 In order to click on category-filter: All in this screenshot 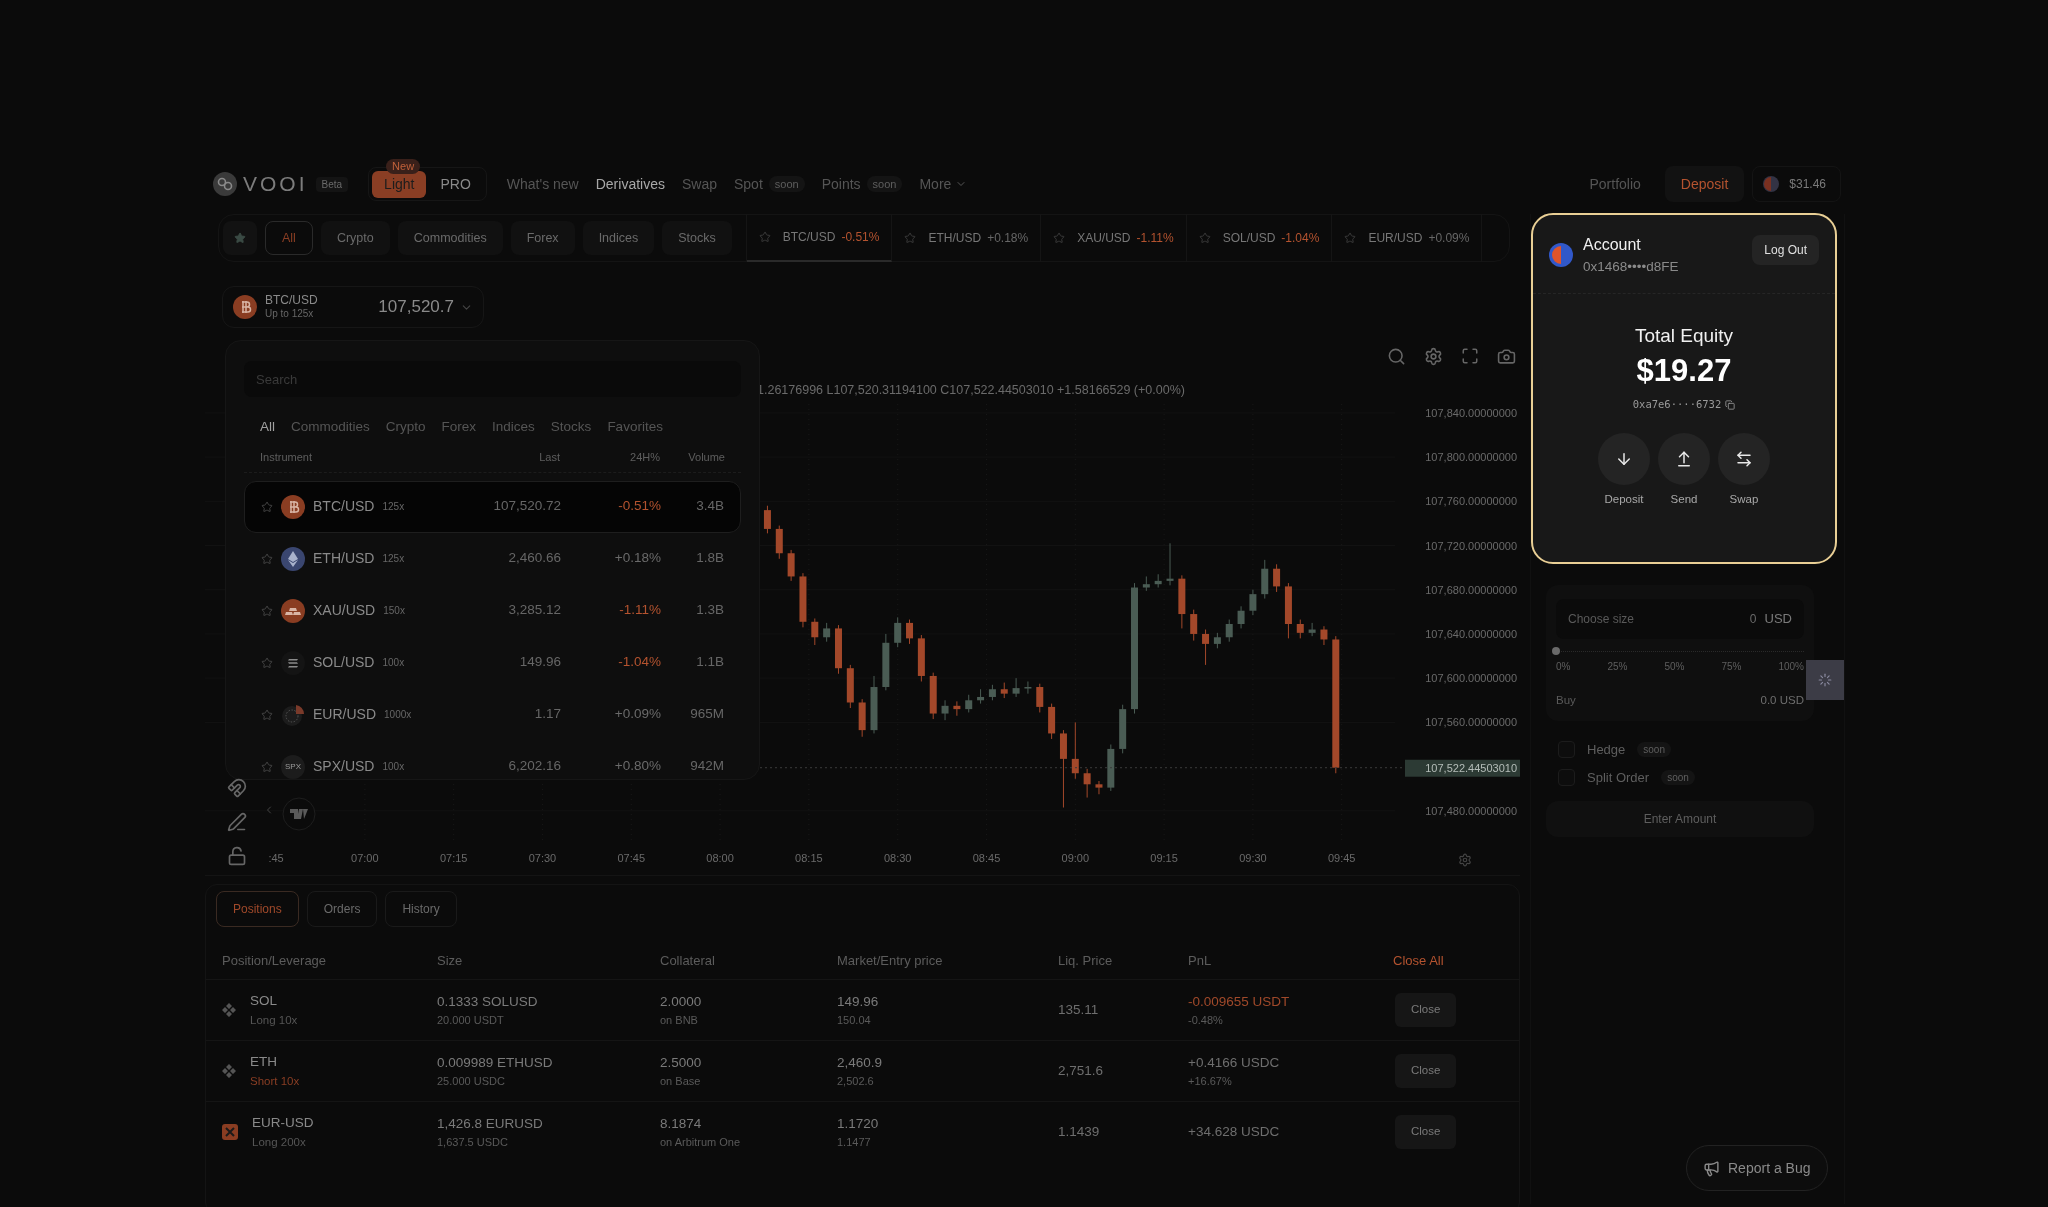, I will do `click(289, 238)`.